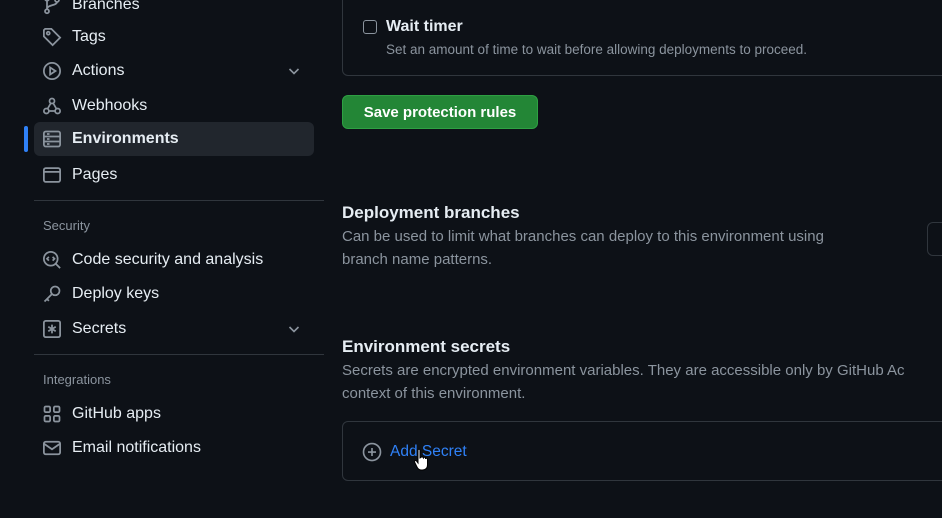 The height and width of the screenshot is (518, 942). I want to click on sidebar-item-secrets: Secrets, so click(174, 329).